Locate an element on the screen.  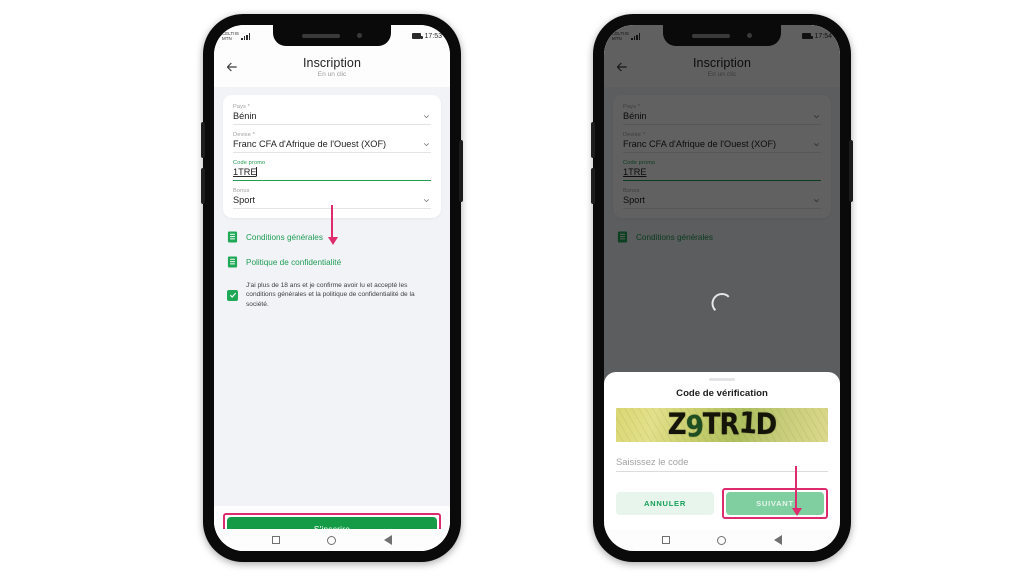
field-bonus-value: Sport is located at coordinates (244, 200).